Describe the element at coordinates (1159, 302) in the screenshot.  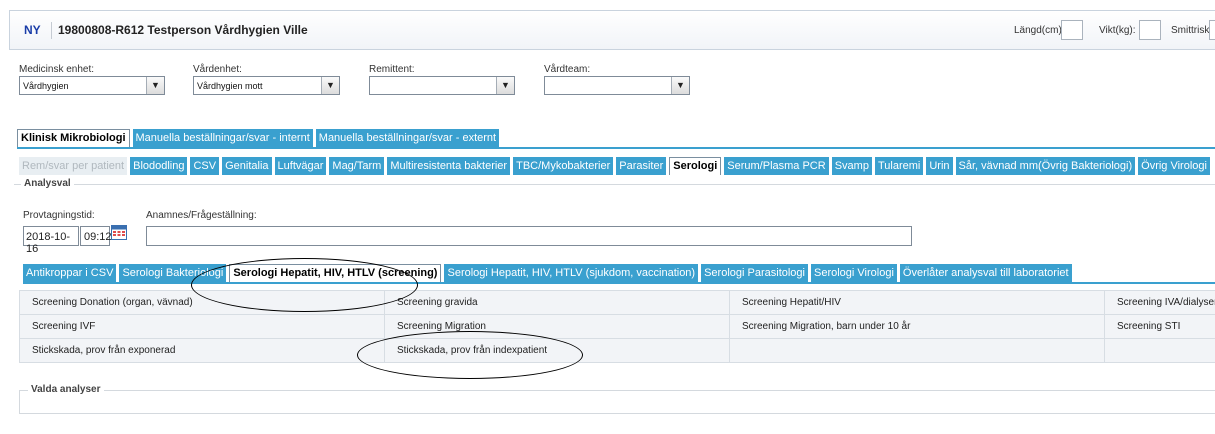
I see `analysis-cell: Screening IVA/dialyser` at that location.